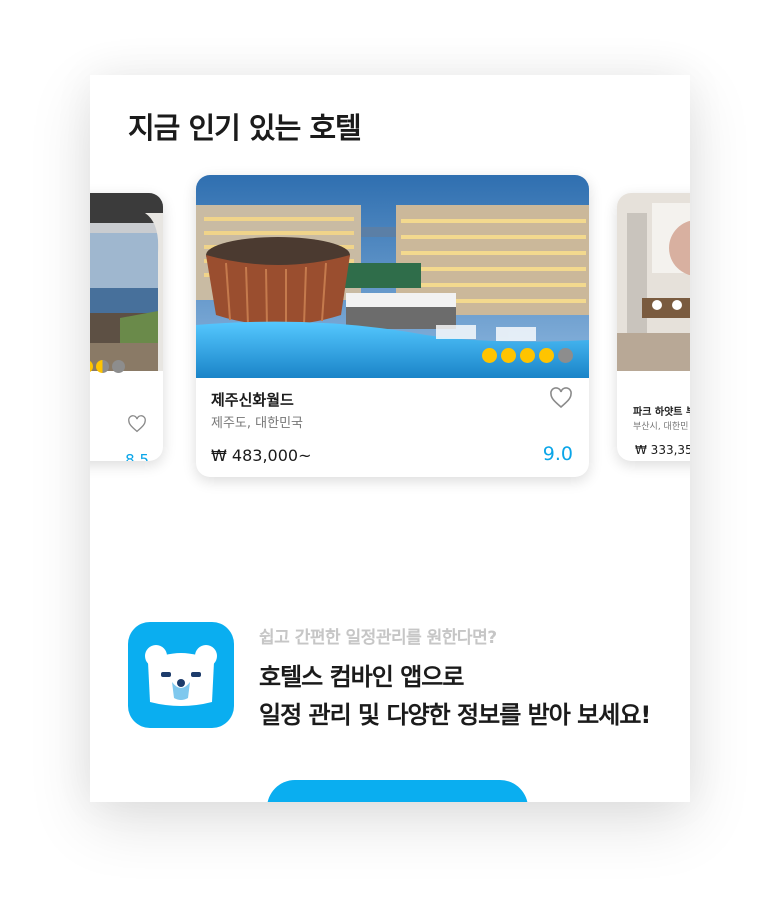 Image resolution: width=780 pixels, height=908 pixels. What do you see at coordinates (102, 366) in the screenshot?
I see `star-half-icon` at bounding box center [102, 366].